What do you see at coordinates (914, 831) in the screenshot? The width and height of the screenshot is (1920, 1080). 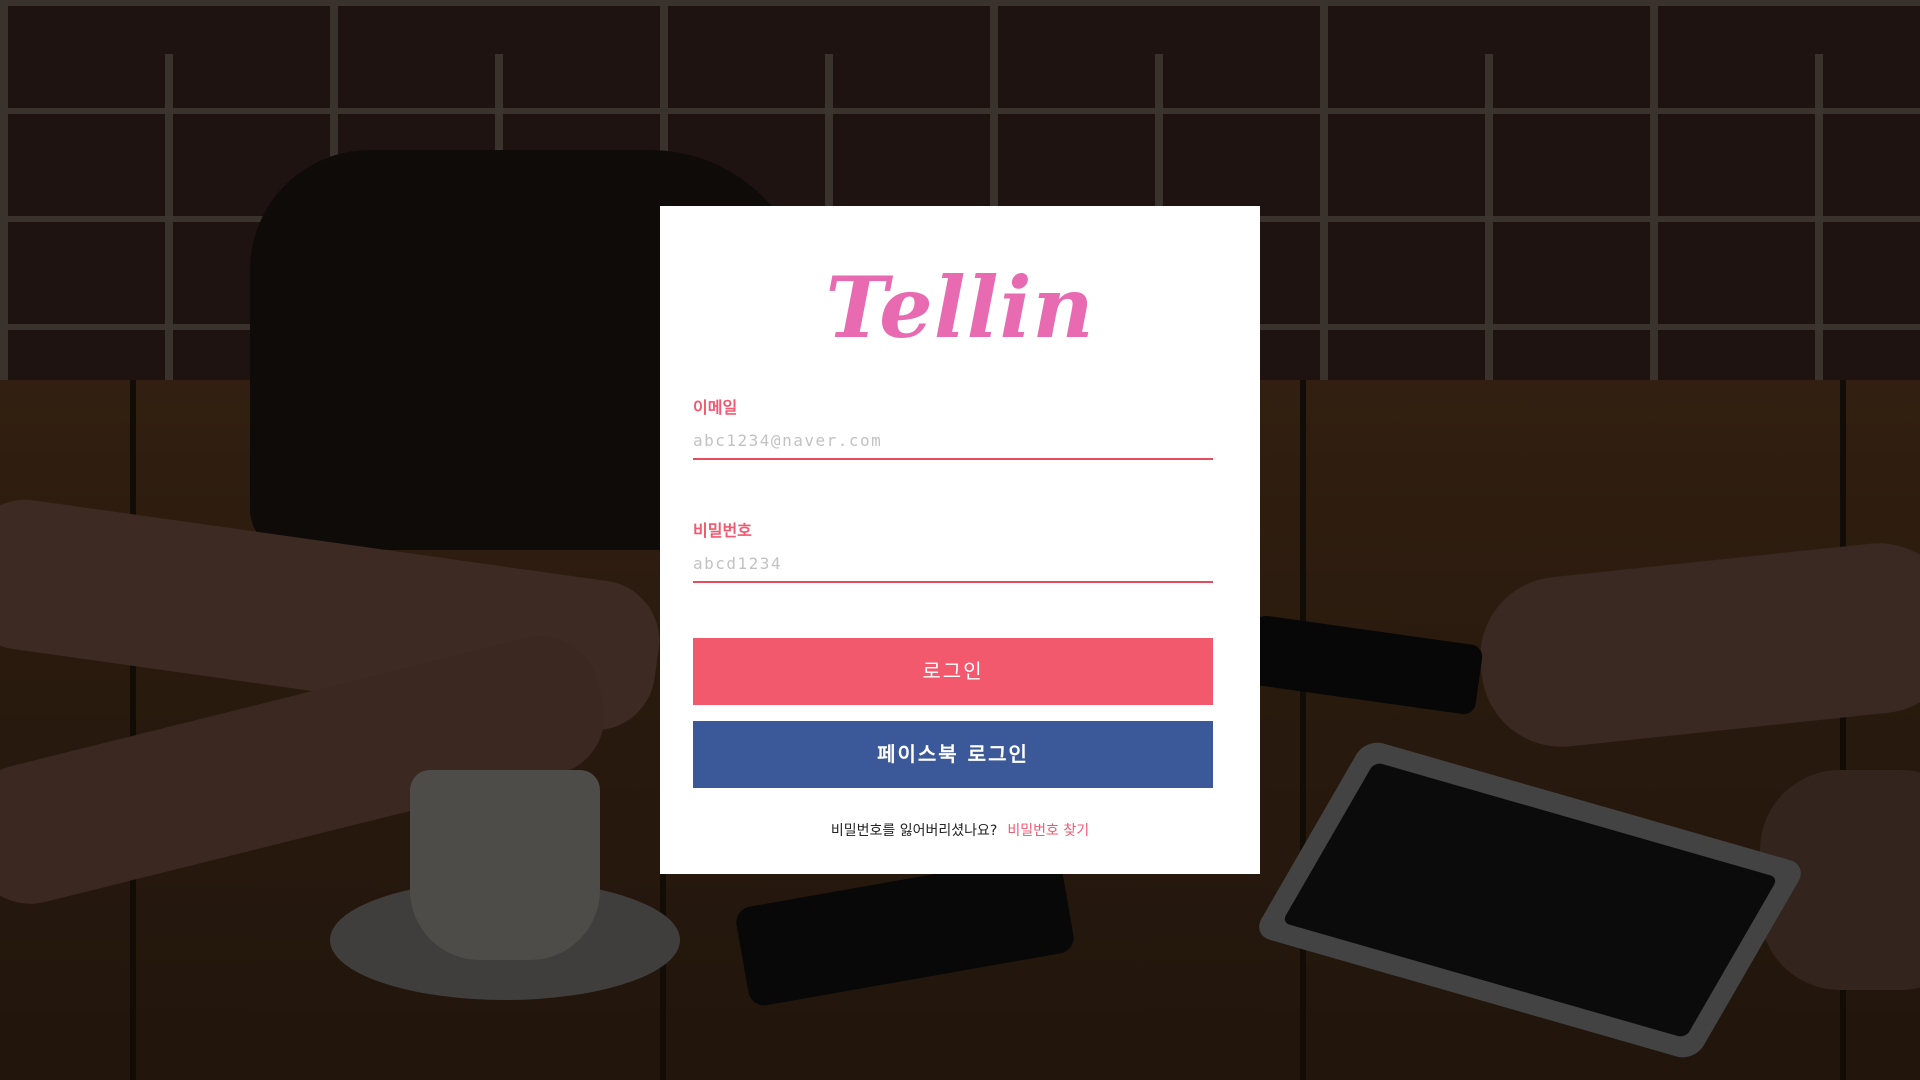 I see `forgot-password-text: 비밀번호를 잃어버리셨나요?` at bounding box center [914, 831].